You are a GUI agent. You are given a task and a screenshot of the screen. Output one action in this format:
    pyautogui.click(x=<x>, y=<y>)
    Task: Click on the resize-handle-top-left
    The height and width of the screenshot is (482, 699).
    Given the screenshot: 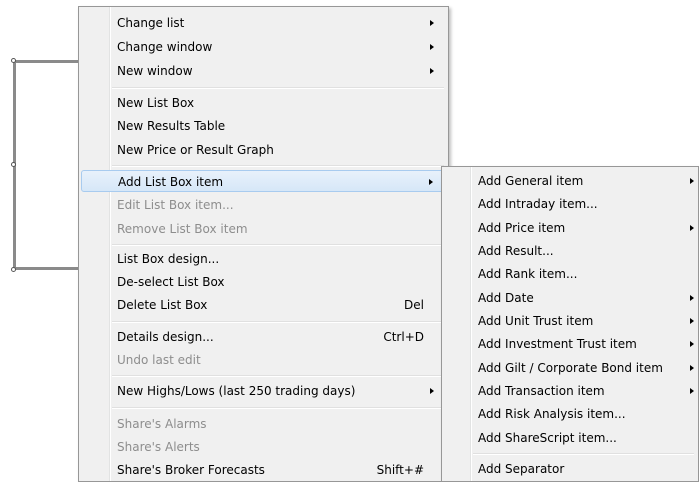 What is the action you would take?
    pyautogui.click(x=13, y=60)
    